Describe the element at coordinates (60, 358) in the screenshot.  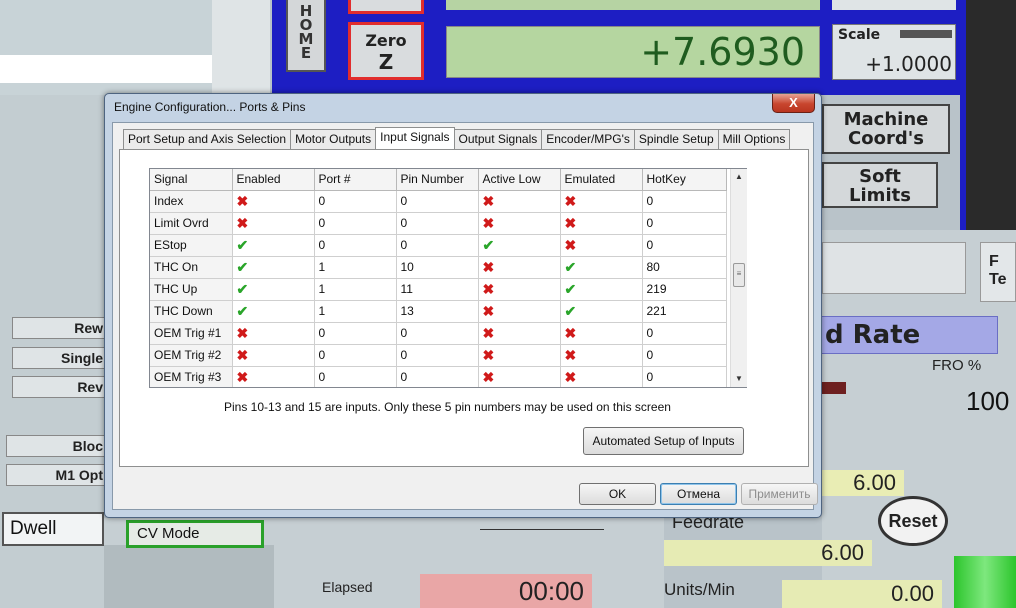
I see `single-button: Single` at that location.